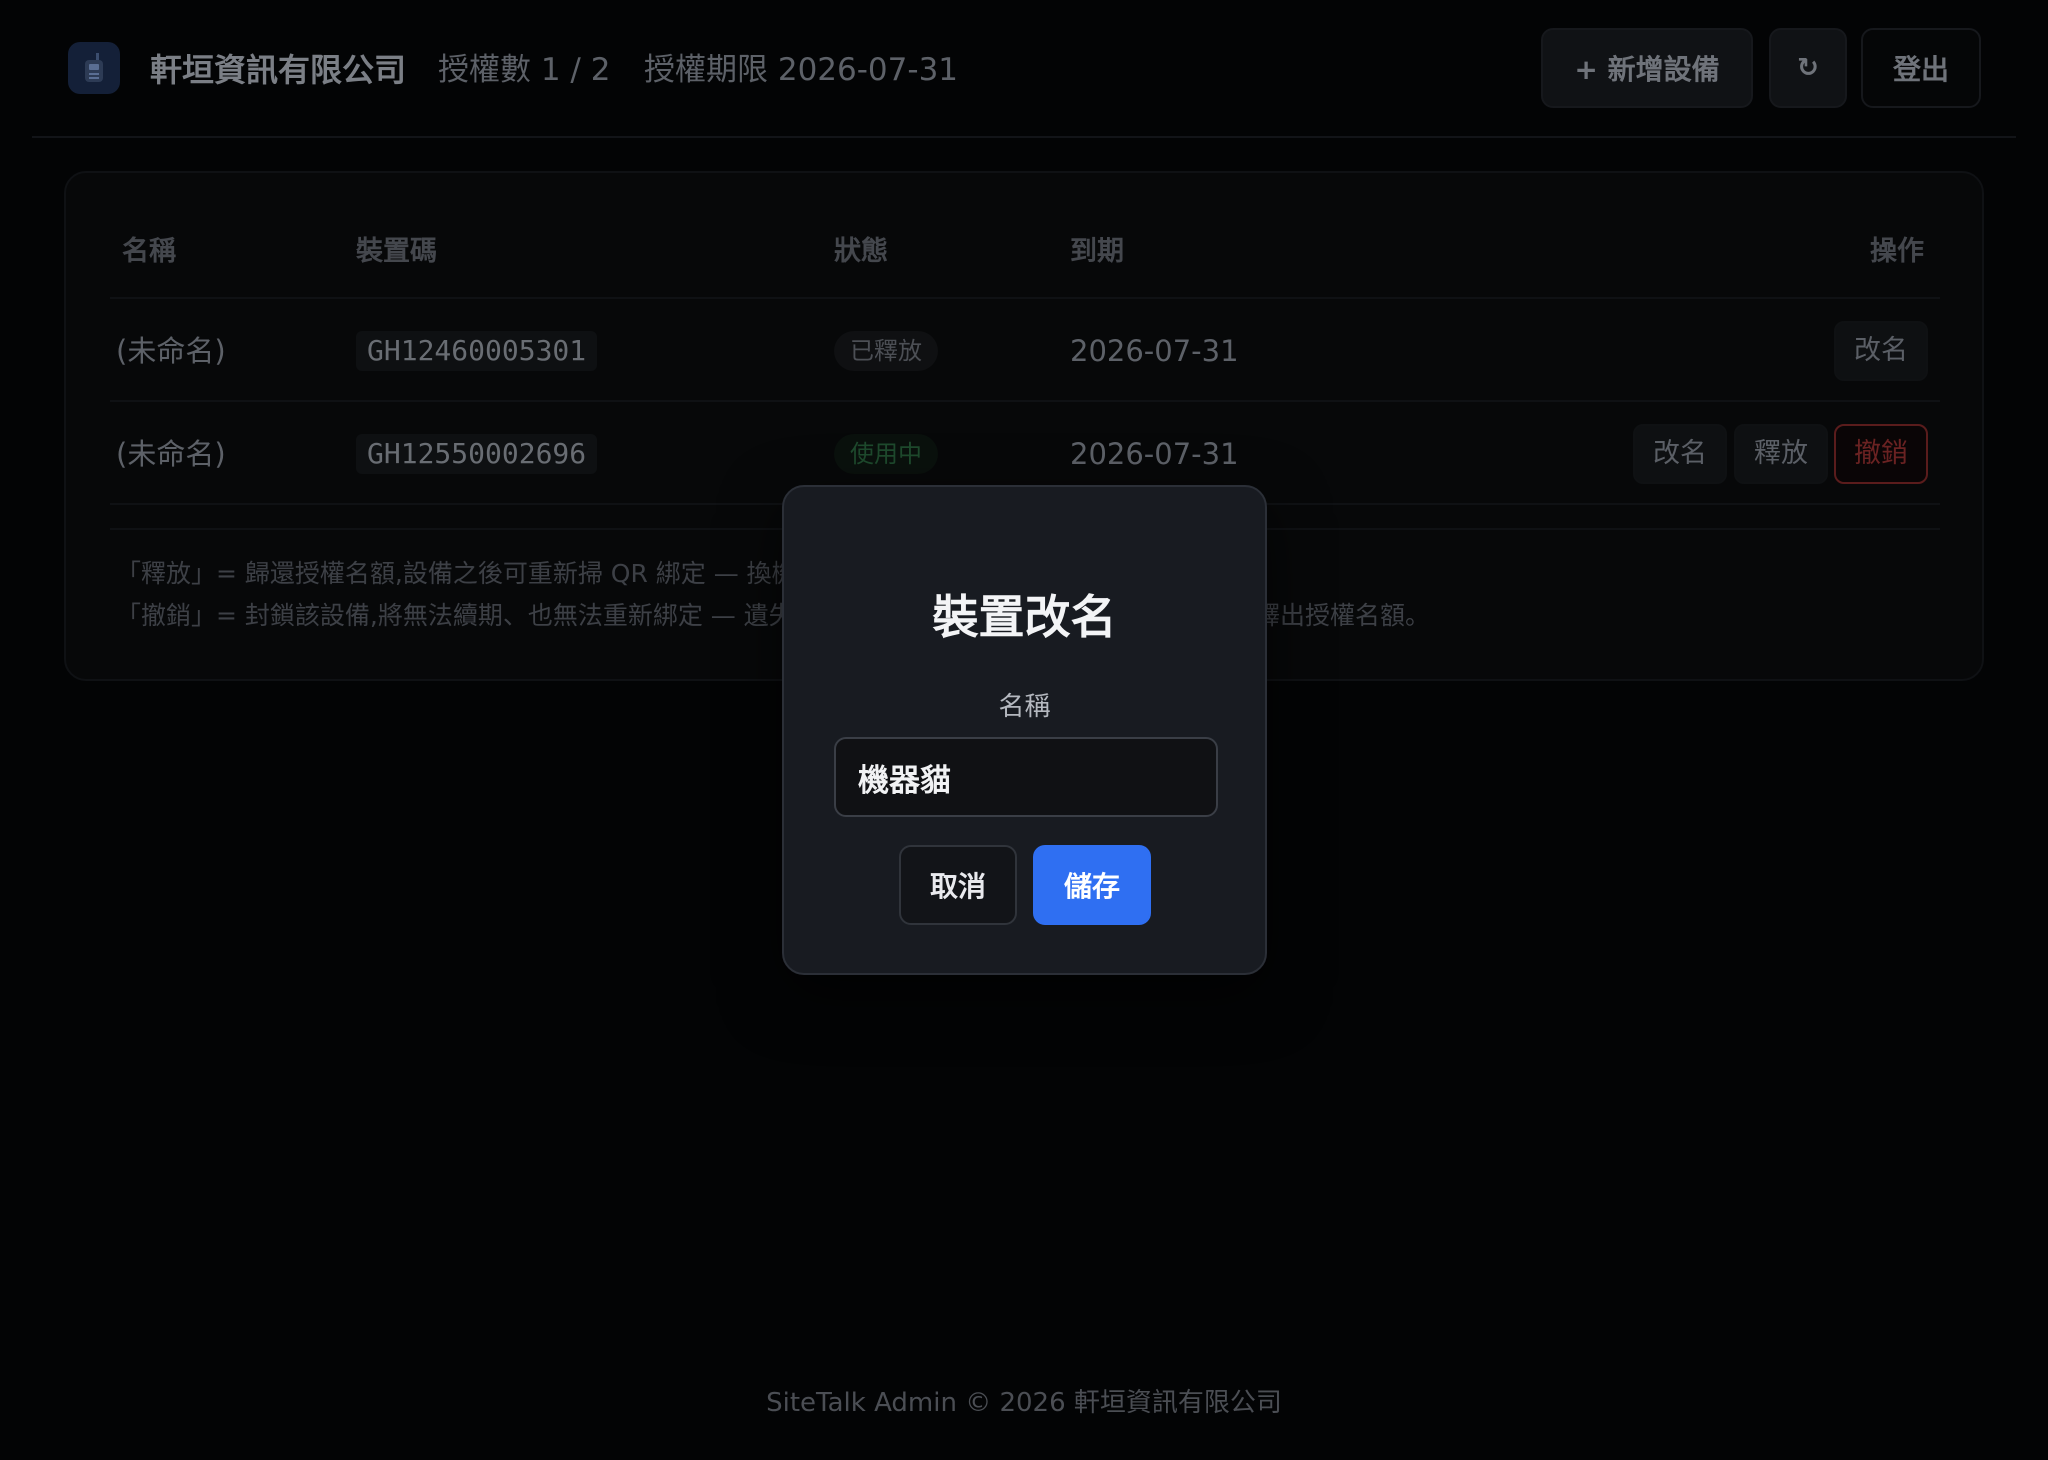  Describe the element at coordinates (1024, 617) in the screenshot. I see `dialog-title: 裝置改名` at that location.